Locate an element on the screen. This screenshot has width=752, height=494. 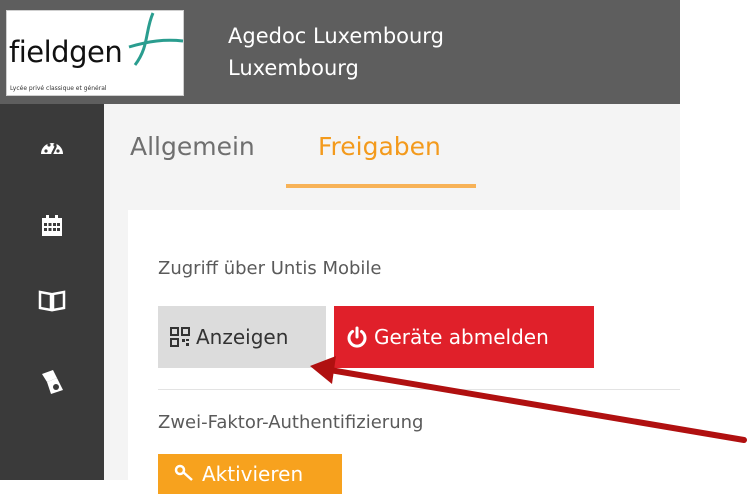
dashboard-icon is located at coordinates (52, 149).